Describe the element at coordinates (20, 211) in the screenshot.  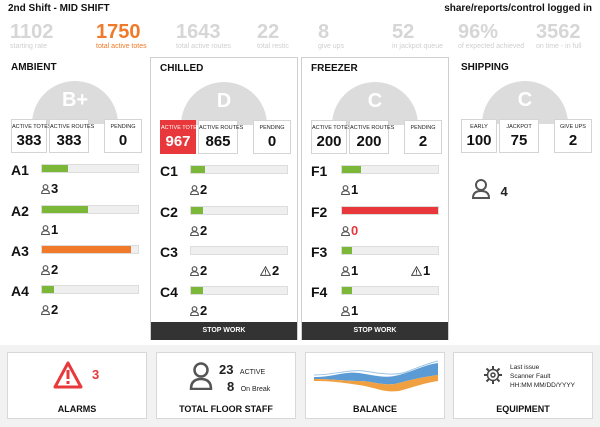
I see `zone-label: A2` at that location.